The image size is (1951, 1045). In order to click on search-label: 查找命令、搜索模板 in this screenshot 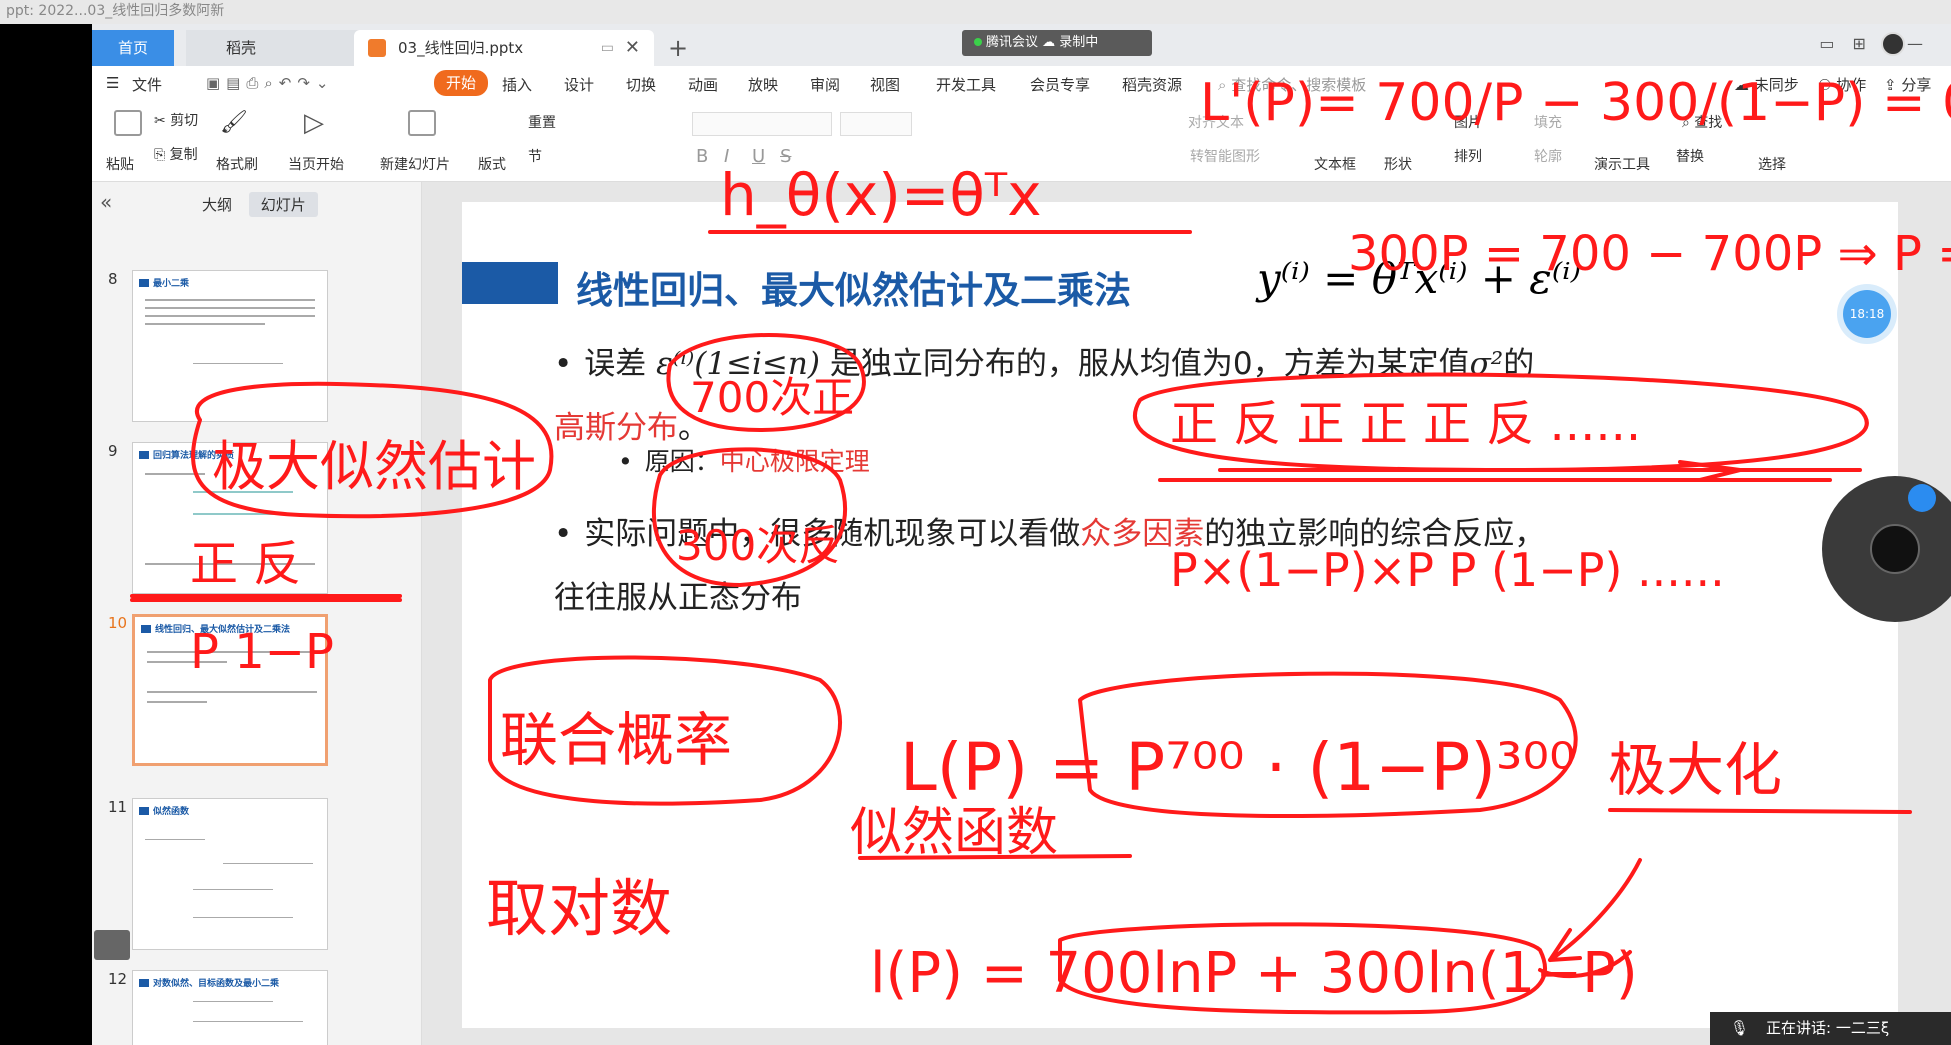, I will do `click(1299, 85)`.